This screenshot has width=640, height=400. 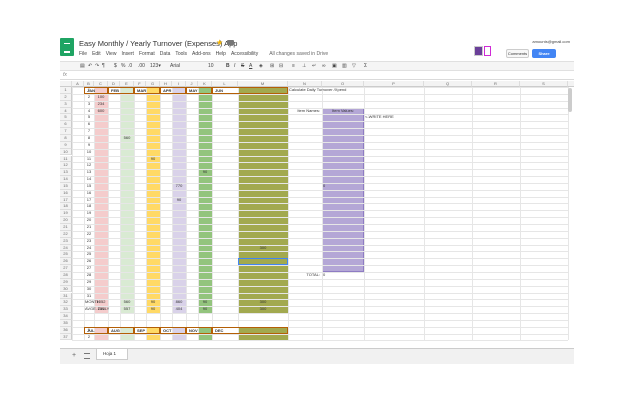 I want to click on day-number-cell: 16, so click(x=89, y=193).